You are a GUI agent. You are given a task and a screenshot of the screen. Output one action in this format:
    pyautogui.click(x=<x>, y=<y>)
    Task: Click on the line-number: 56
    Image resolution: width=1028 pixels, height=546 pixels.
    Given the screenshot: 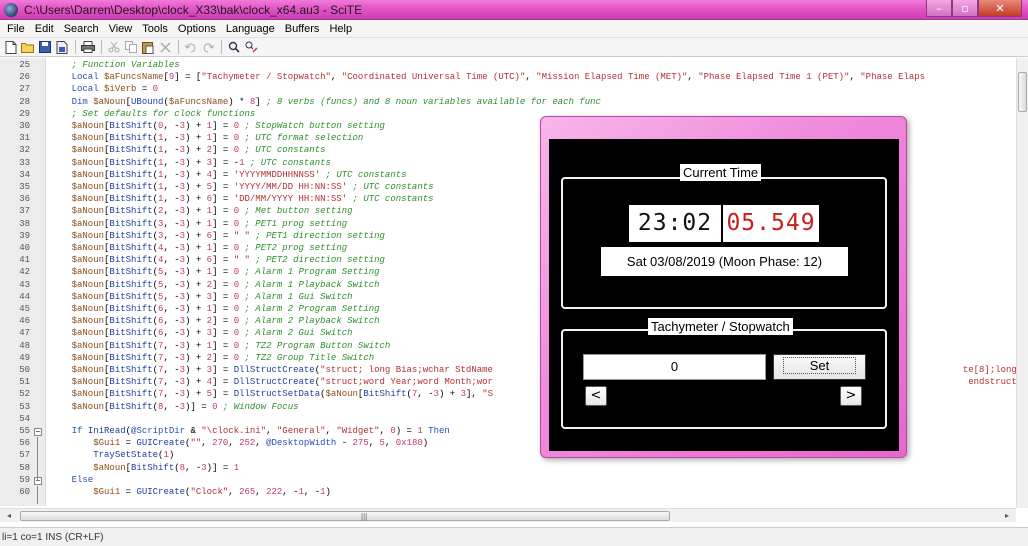 What is the action you would take?
    pyautogui.click(x=24, y=443)
    